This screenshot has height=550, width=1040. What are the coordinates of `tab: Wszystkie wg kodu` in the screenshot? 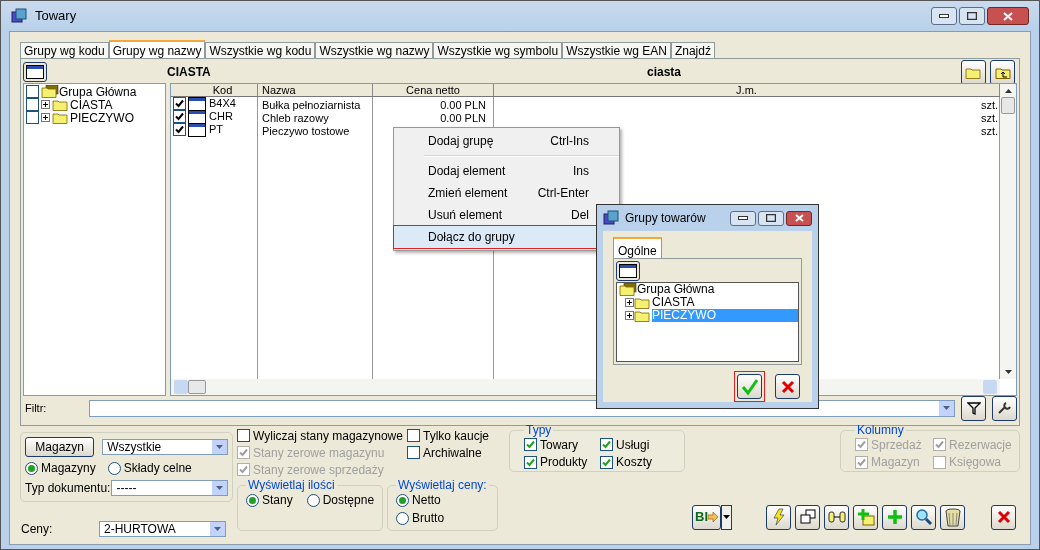 It's located at (260, 50).